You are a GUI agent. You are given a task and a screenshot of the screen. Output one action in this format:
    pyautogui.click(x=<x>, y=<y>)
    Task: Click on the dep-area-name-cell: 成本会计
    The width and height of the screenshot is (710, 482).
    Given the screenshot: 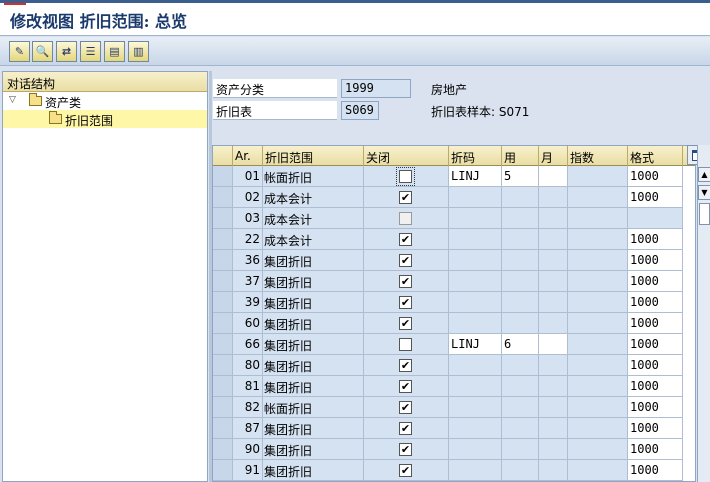 What is the action you would take?
    pyautogui.click(x=313, y=239)
    